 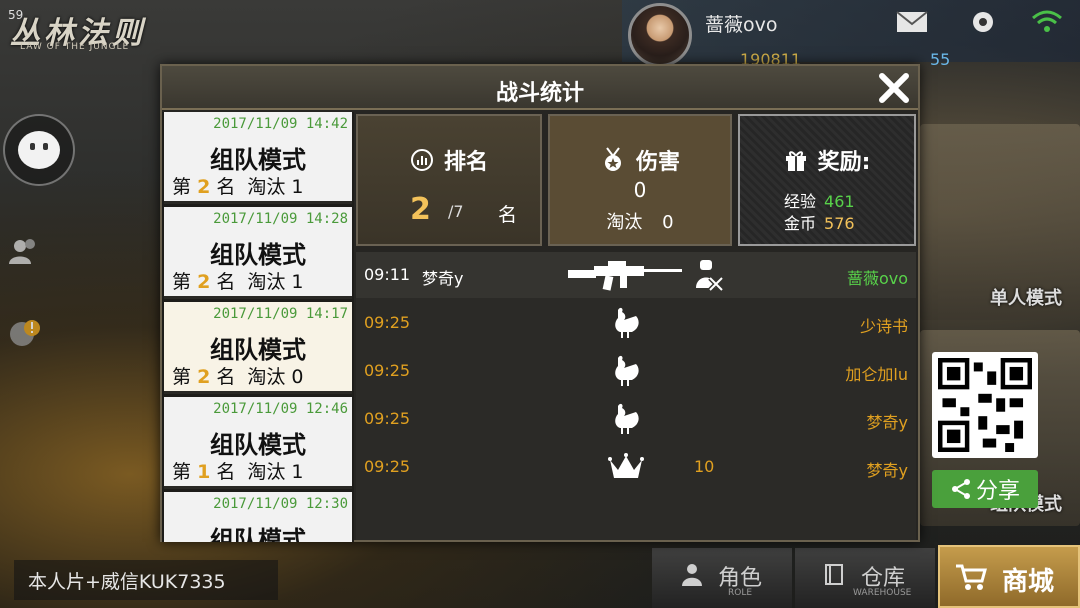 What do you see at coordinates (827, 180) in the screenshot?
I see `reward-panel: 奖励: 经验 461 金币 576` at bounding box center [827, 180].